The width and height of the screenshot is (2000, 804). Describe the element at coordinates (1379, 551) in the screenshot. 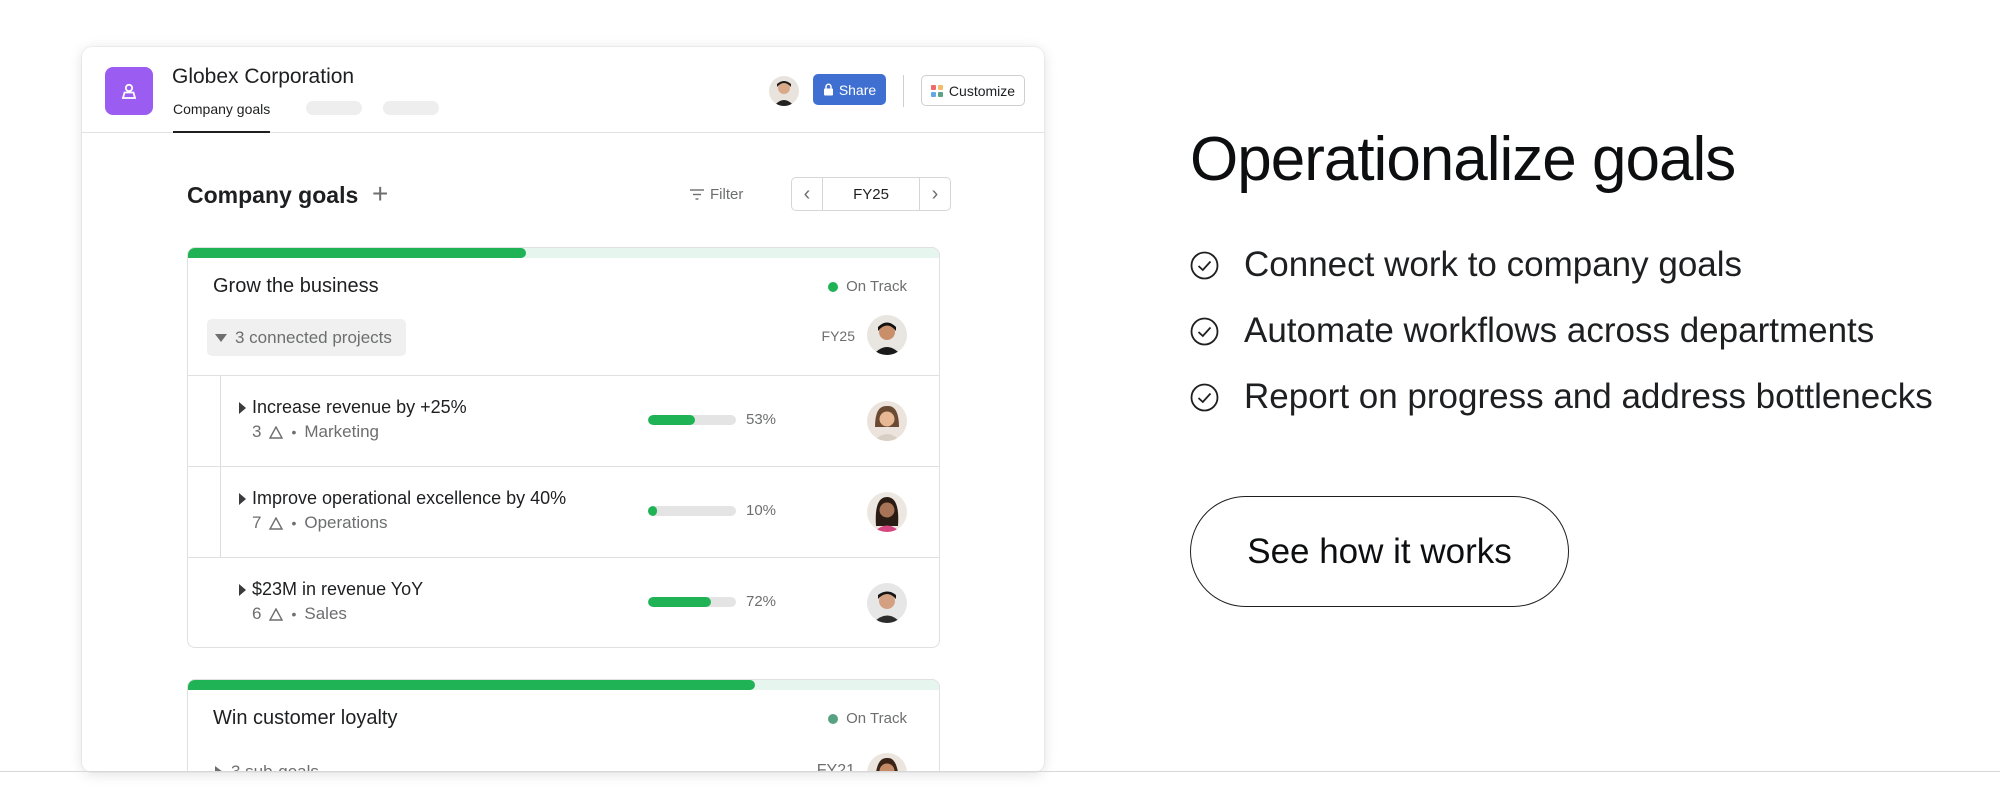

I see `see-how-it-works-button: See how it works` at that location.